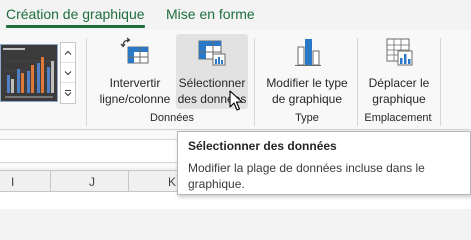 Image resolution: width=471 pixels, height=240 pixels. I want to click on switch-row-column-icon, so click(134, 50).